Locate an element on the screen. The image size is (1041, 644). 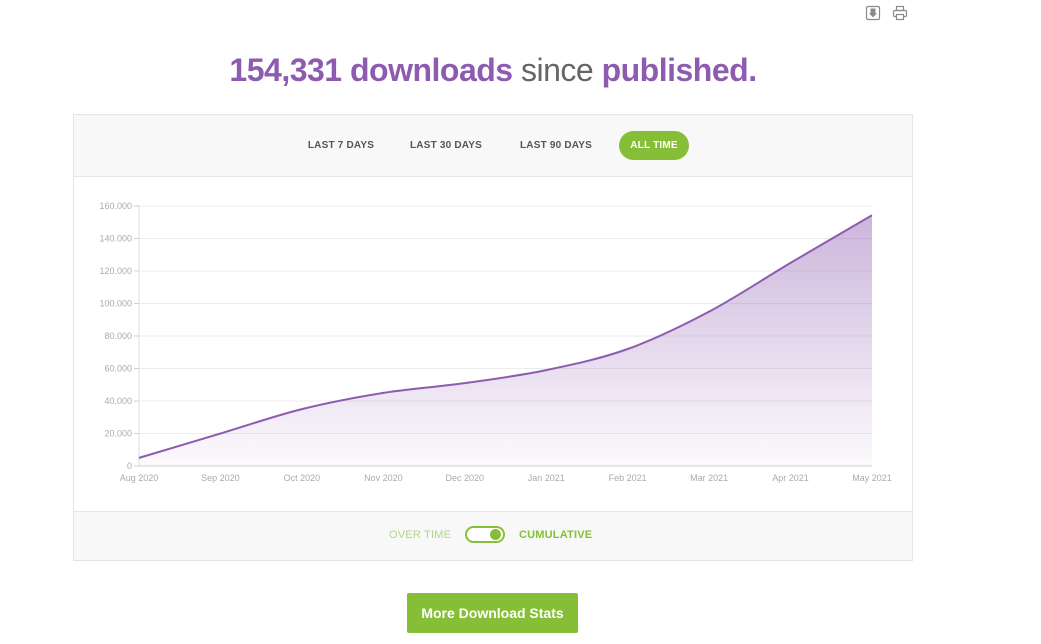
y-tick-label: 60.000 is located at coordinates (118, 369).